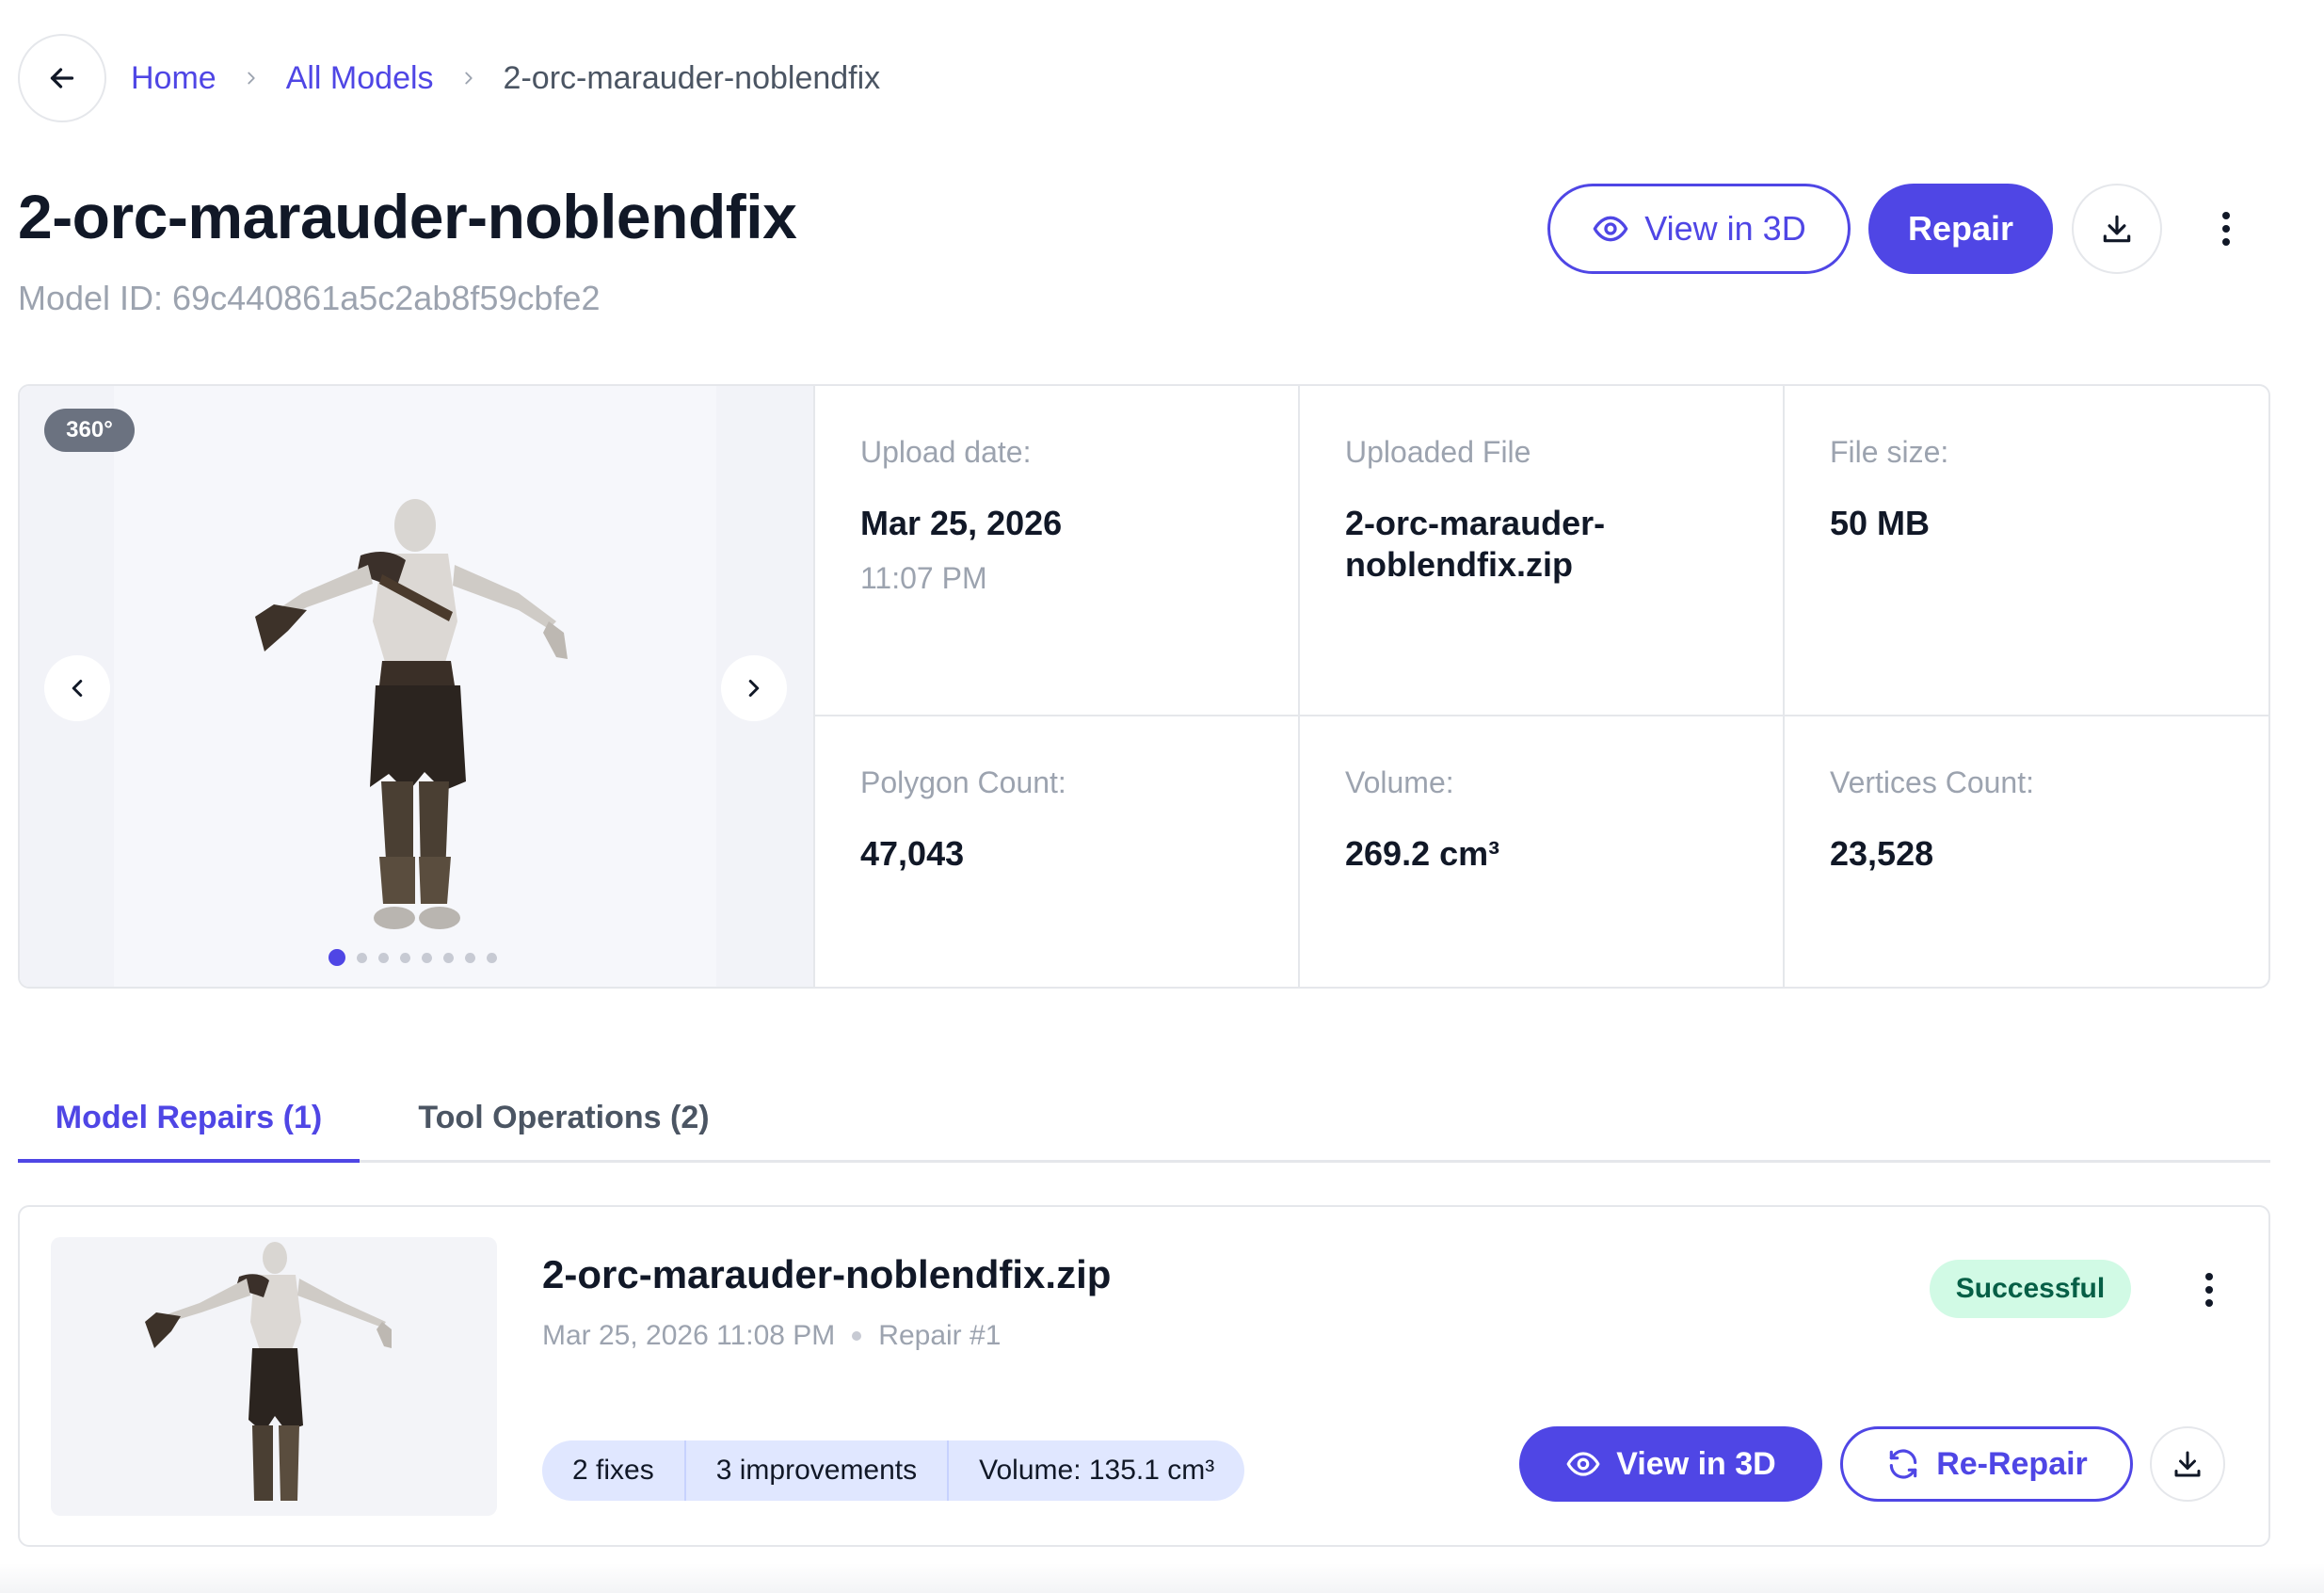 The height and width of the screenshot is (1593, 2324). What do you see at coordinates (2025, 851) in the screenshot?
I see `stat-vertices-count: Vertices Count: 23,528` at bounding box center [2025, 851].